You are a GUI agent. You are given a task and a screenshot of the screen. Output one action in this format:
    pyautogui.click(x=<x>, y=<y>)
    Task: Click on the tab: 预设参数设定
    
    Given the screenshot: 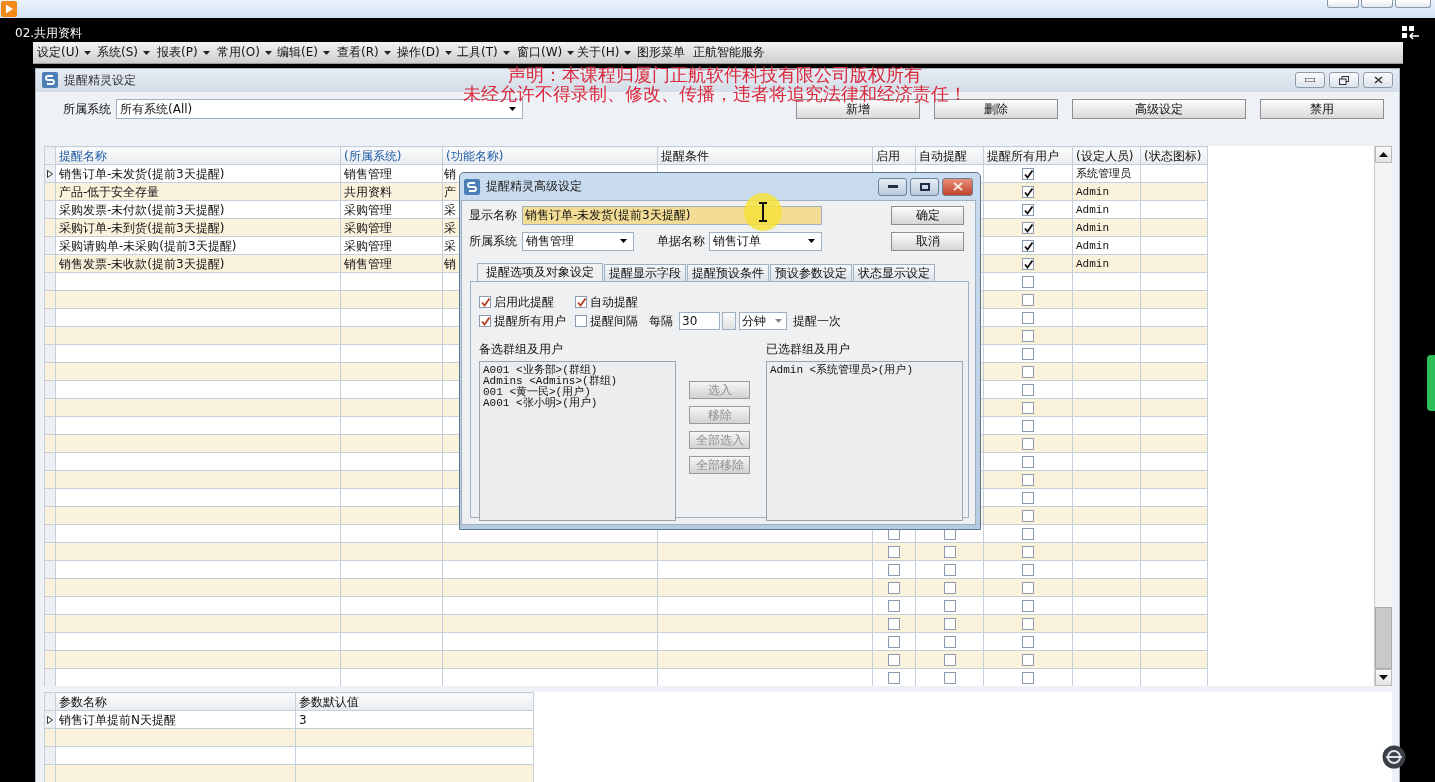 What is the action you would take?
    pyautogui.click(x=811, y=272)
    